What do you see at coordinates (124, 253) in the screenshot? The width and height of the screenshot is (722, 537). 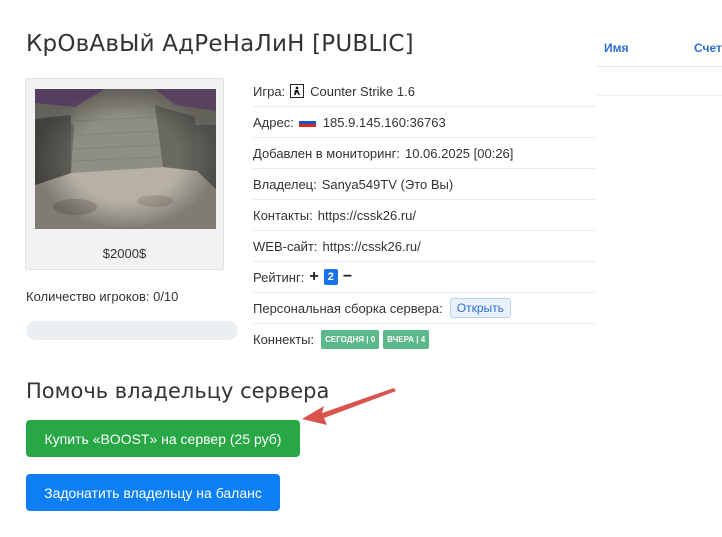 I see `server-price: $2000$` at bounding box center [124, 253].